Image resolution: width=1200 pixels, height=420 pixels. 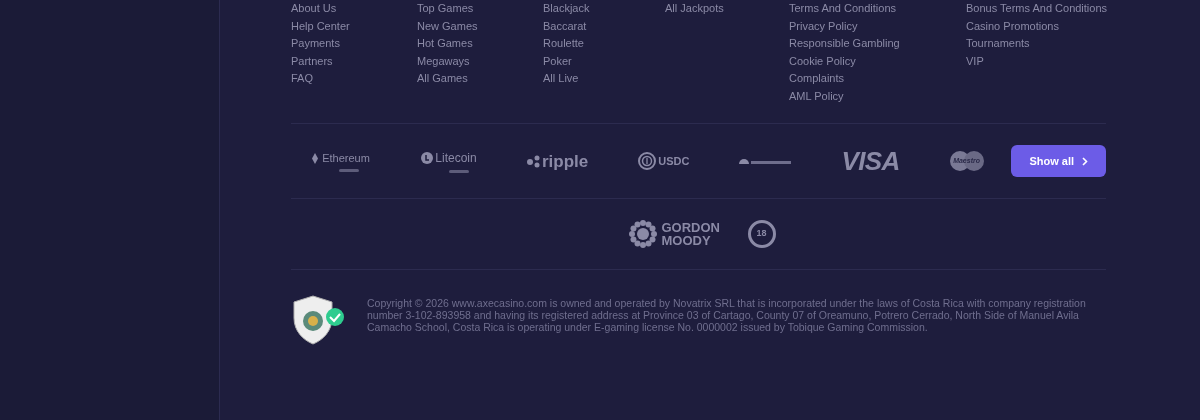 I want to click on footer-link: All Jackpots, so click(x=727, y=9).